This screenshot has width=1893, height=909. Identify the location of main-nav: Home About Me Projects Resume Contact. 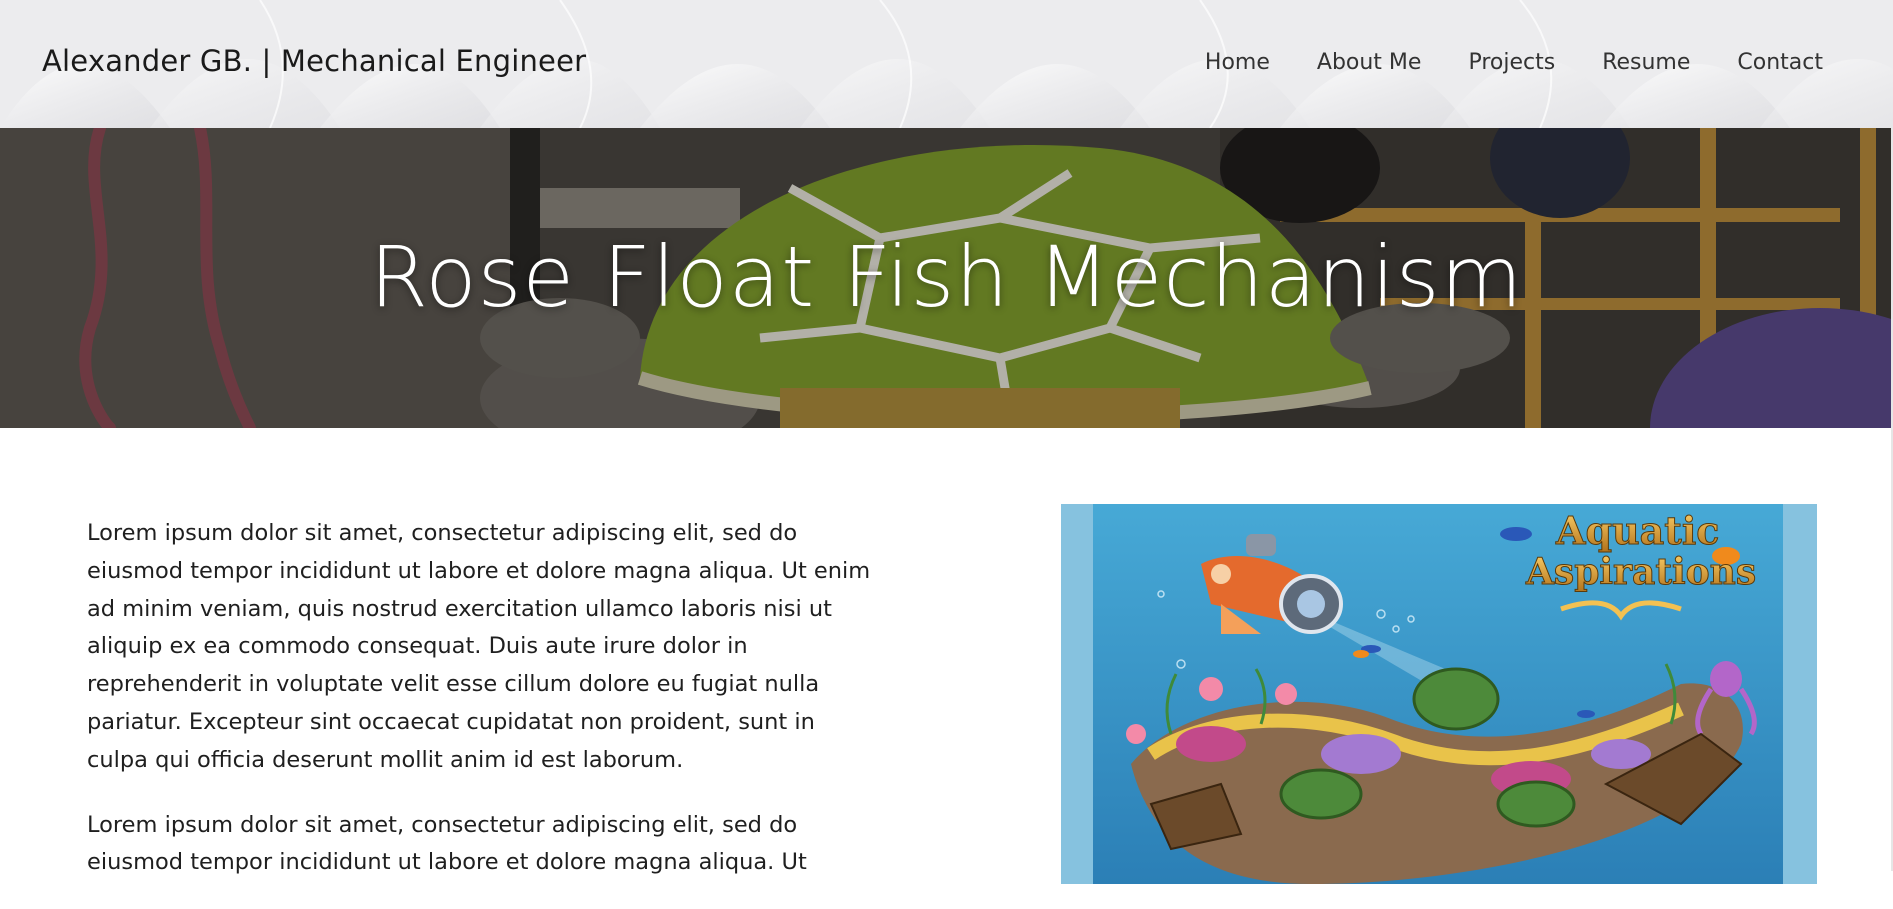
(1514, 62).